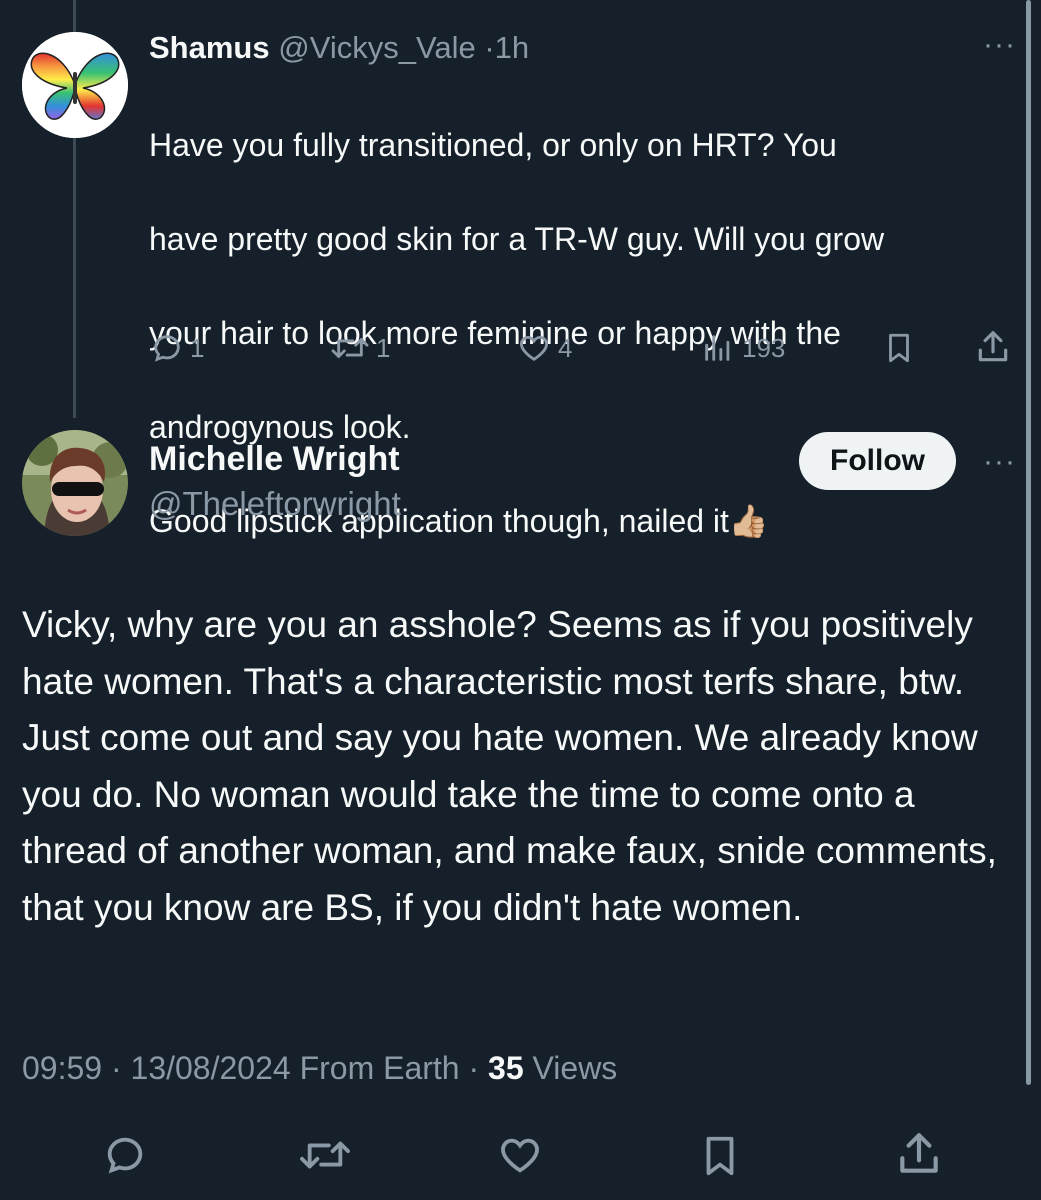  What do you see at coordinates (211, 1068) in the screenshot?
I see `tweet-date: 13/08/2024` at bounding box center [211, 1068].